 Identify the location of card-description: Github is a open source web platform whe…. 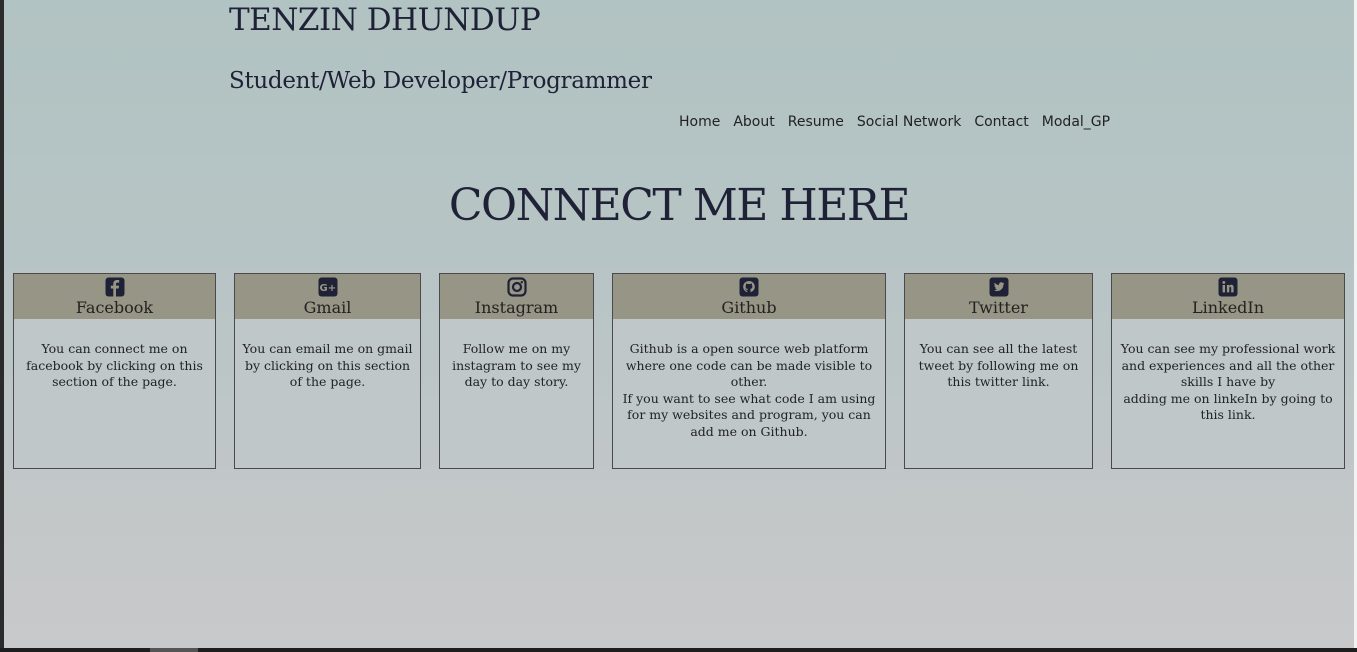
(749, 390).